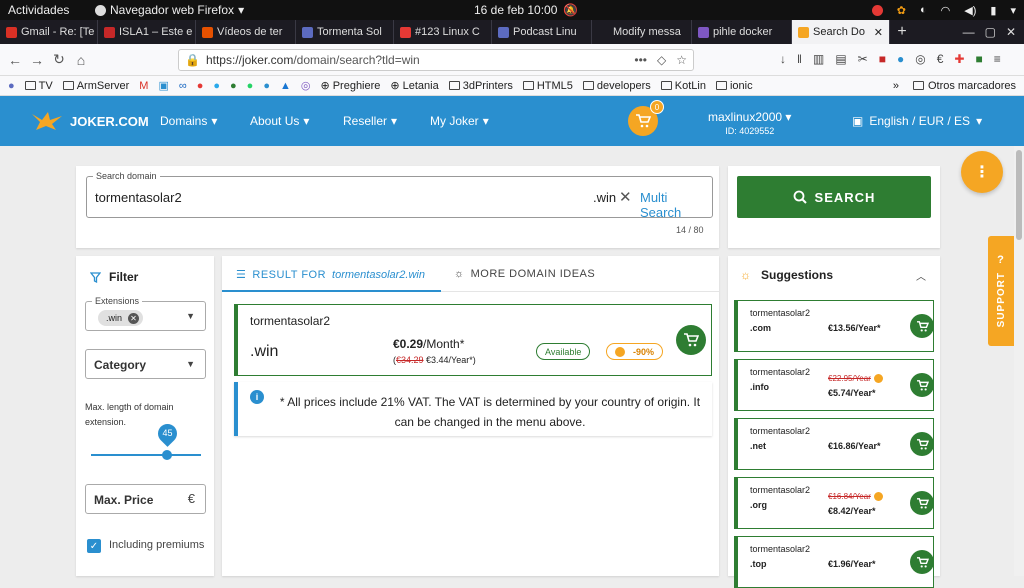 The image size is (1024, 588). I want to click on activities-button: Actividades, so click(38, 10).